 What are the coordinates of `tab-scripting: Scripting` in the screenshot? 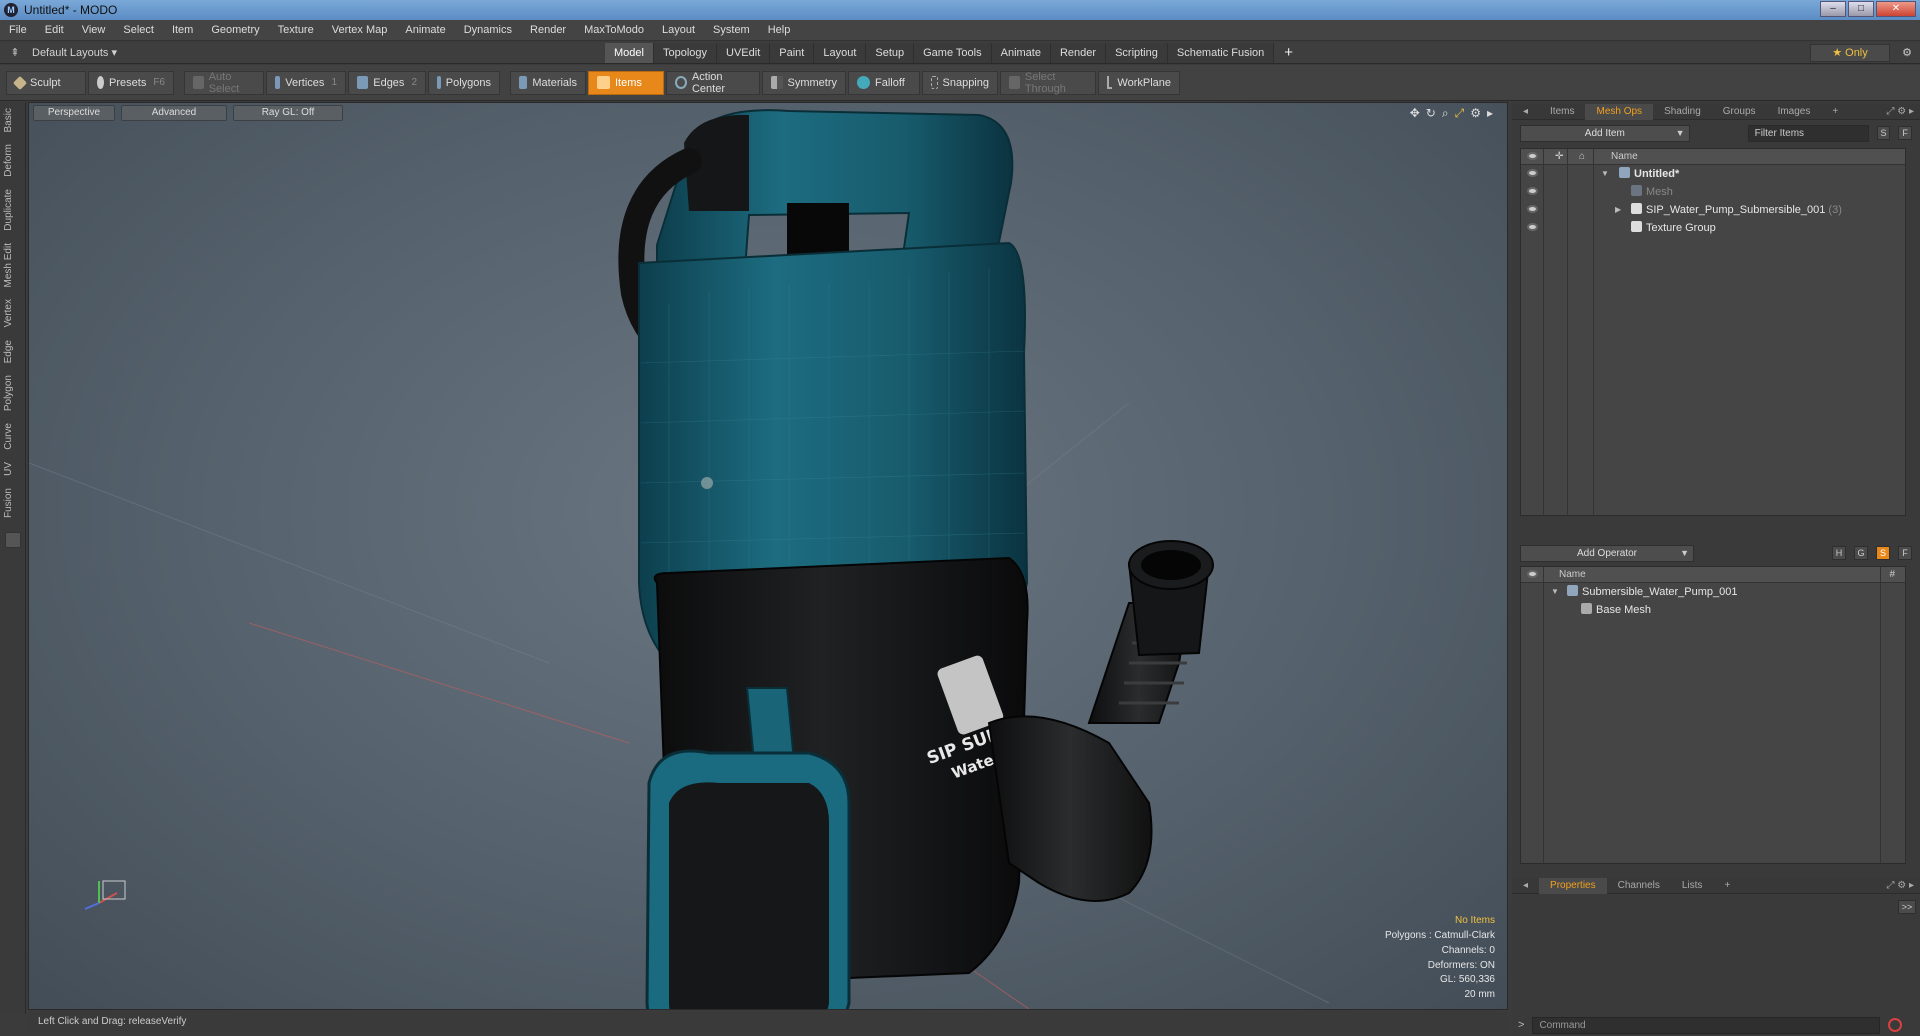 It's located at (1137, 52).